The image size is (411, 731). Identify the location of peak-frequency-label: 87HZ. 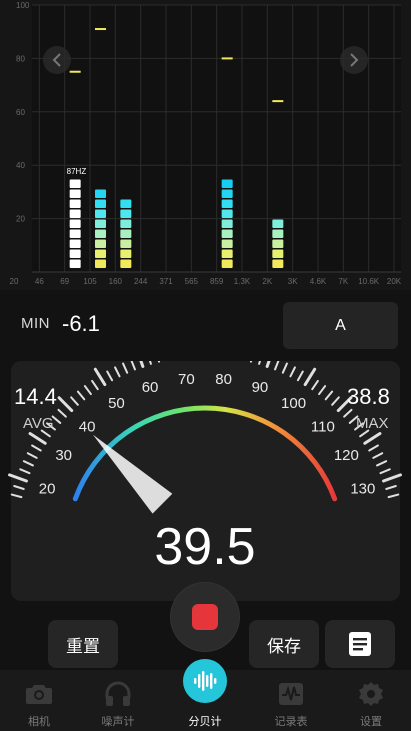
(77, 171).